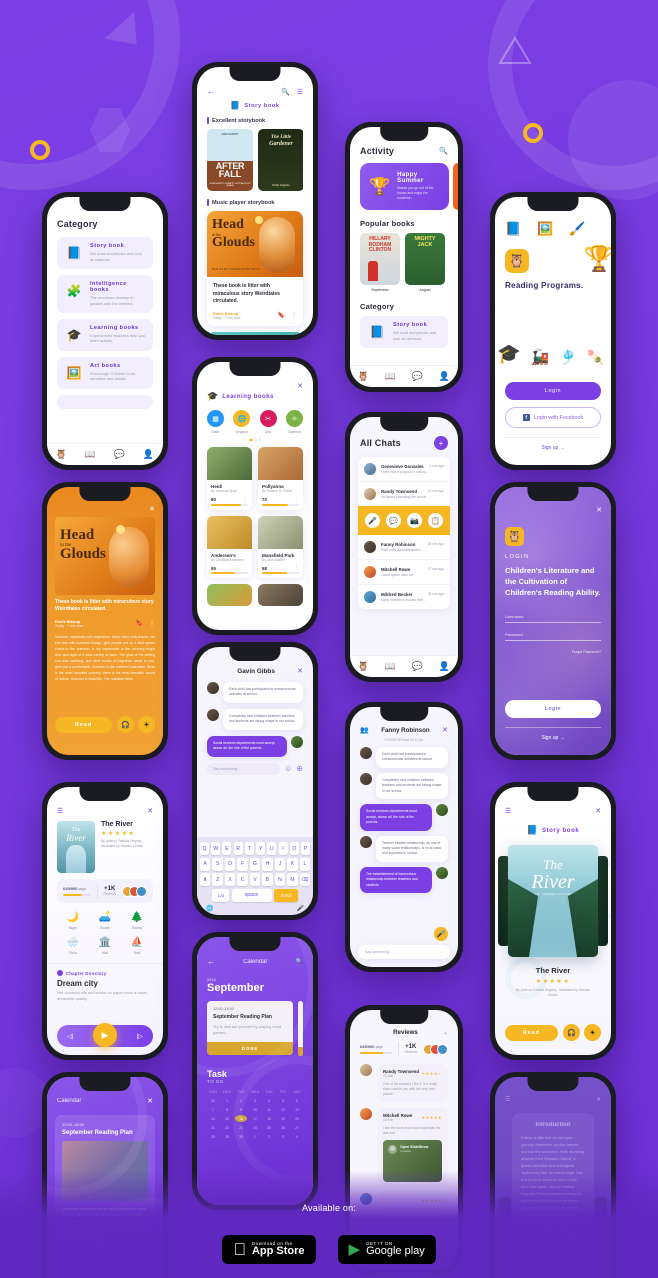  I want to click on skip-back-icon: ◁|, so click(70, 1036).